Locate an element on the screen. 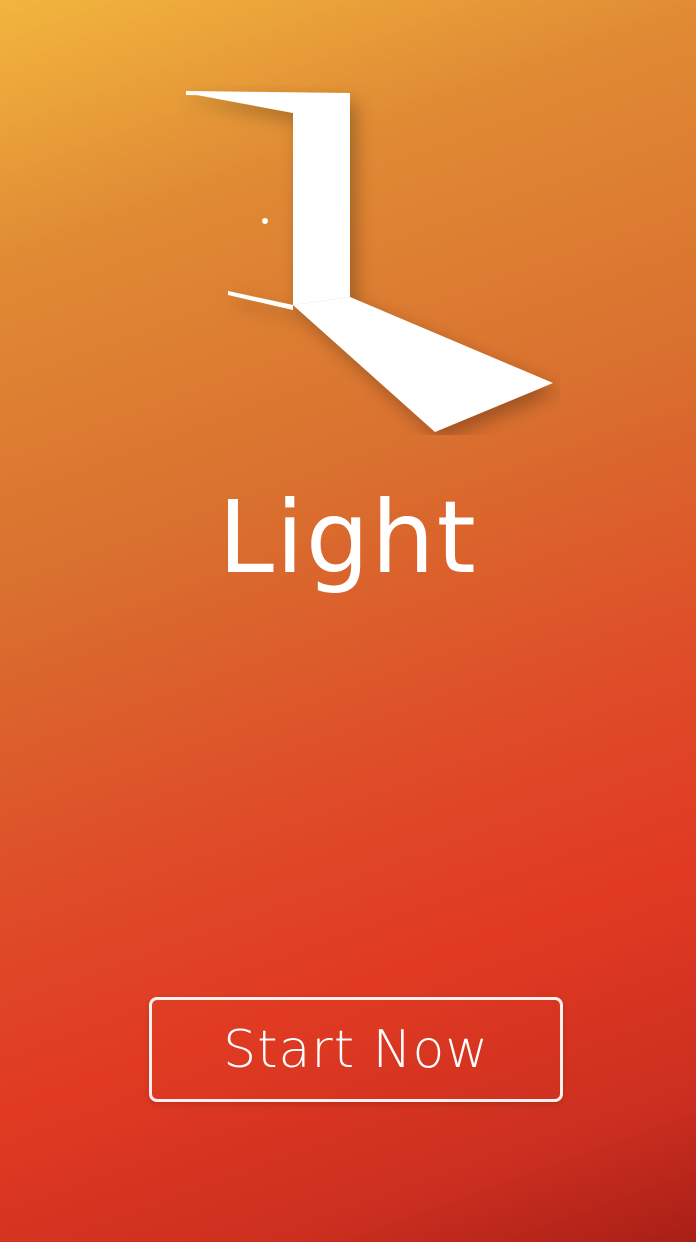  start-now-button: Start Now is located at coordinates (356, 1049).